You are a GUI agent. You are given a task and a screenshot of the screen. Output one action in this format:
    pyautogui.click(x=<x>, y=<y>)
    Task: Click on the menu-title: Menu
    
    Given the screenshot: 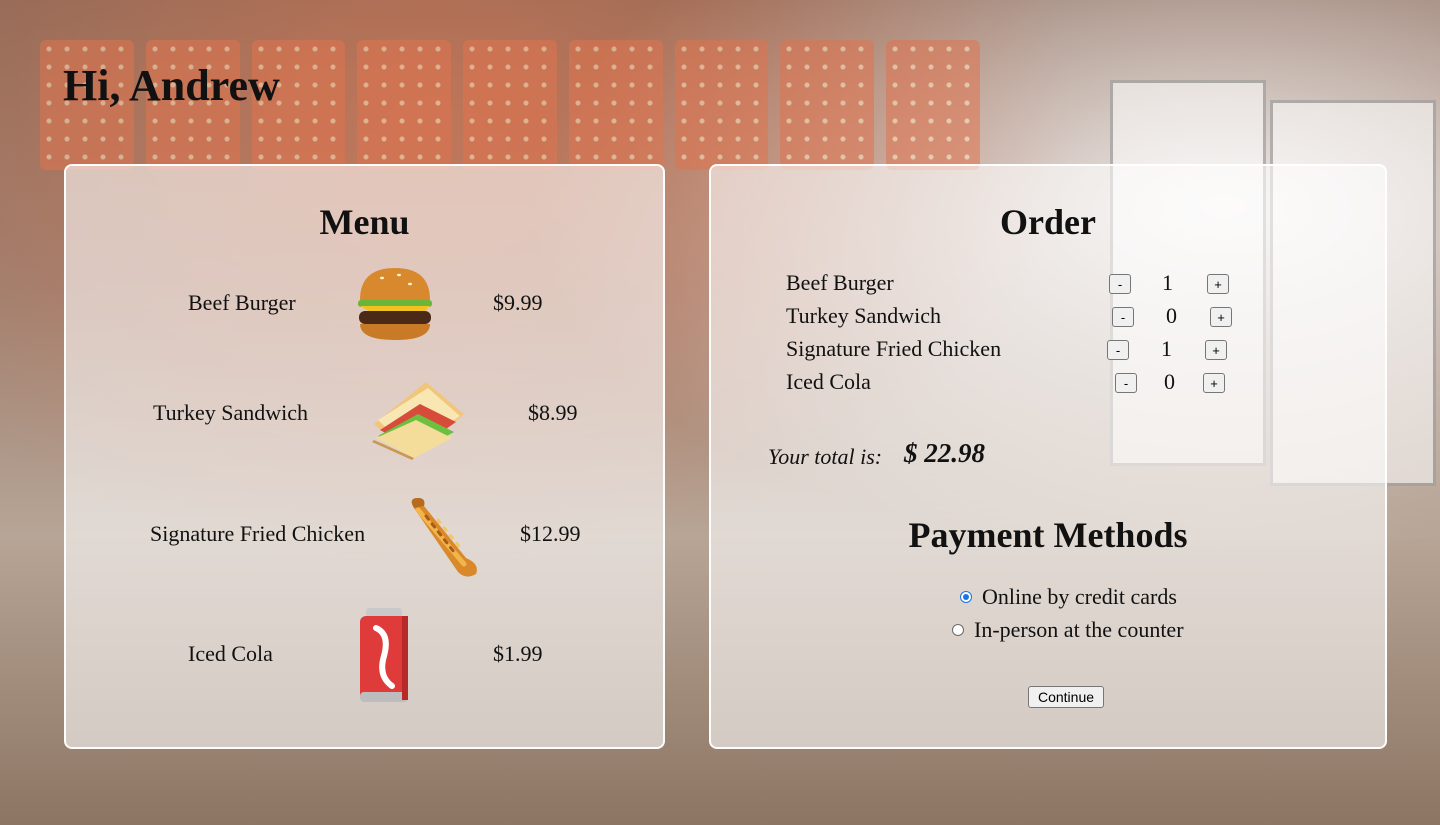 What is the action you would take?
    pyautogui.click(x=364, y=222)
    